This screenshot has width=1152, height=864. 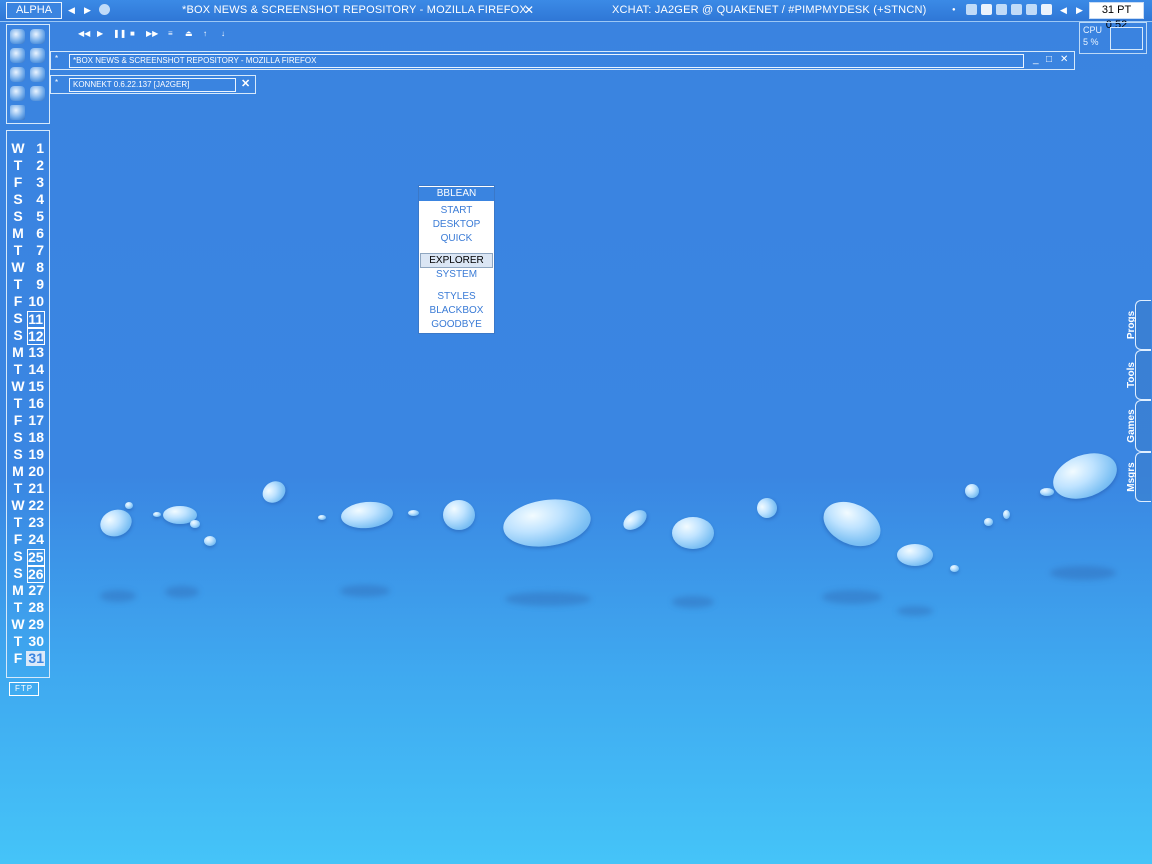 I want to click on menu-item-goodbye: GOODBYE, so click(x=456, y=324).